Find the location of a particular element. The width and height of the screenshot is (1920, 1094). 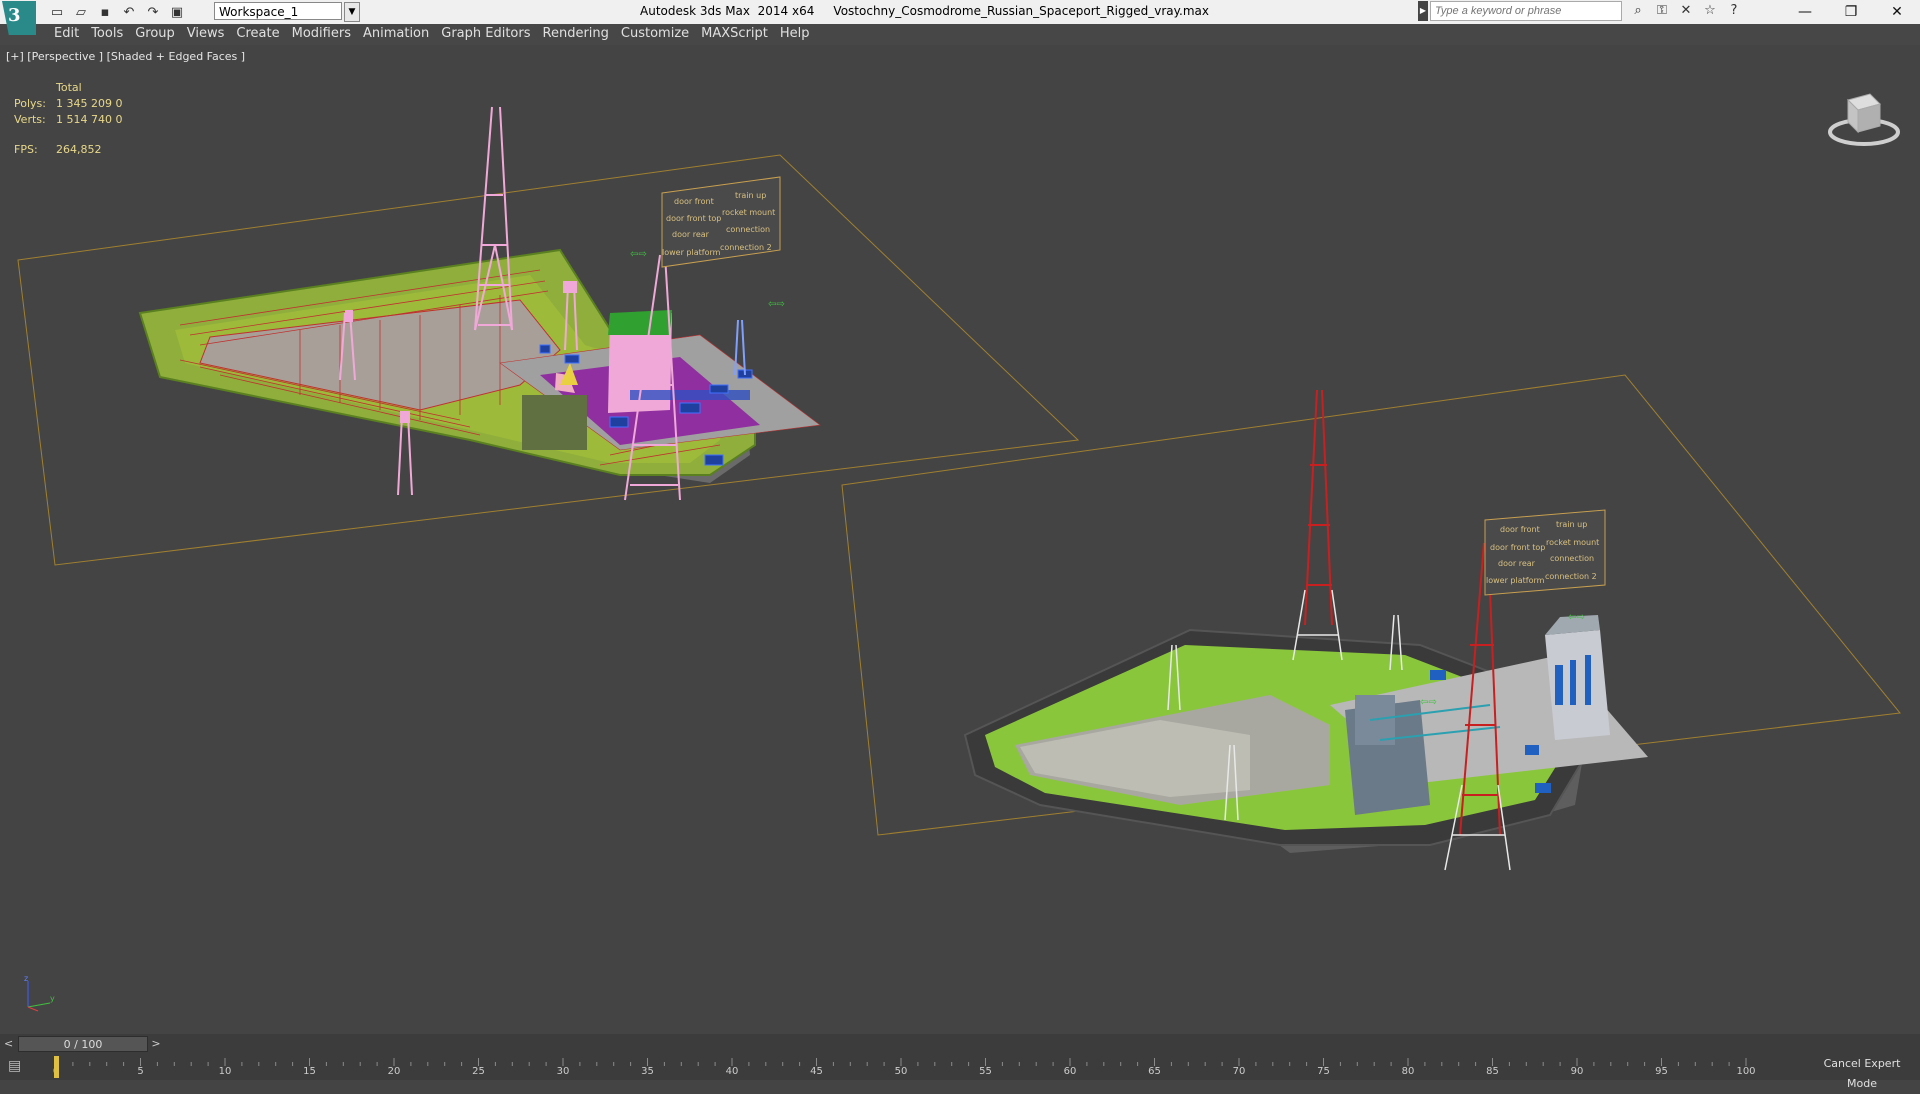

redo-icon: ↷ is located at coordinates (153, 12).